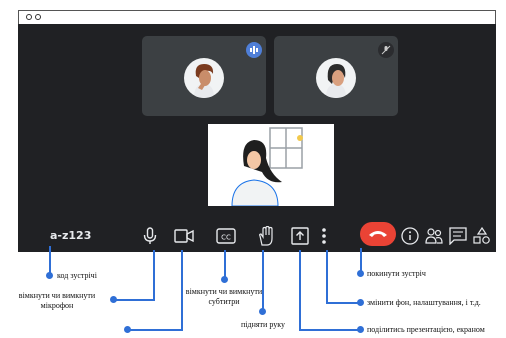 This screenshot has width=506, height=338. I want to click on microphone-icon, so click(150, 235).